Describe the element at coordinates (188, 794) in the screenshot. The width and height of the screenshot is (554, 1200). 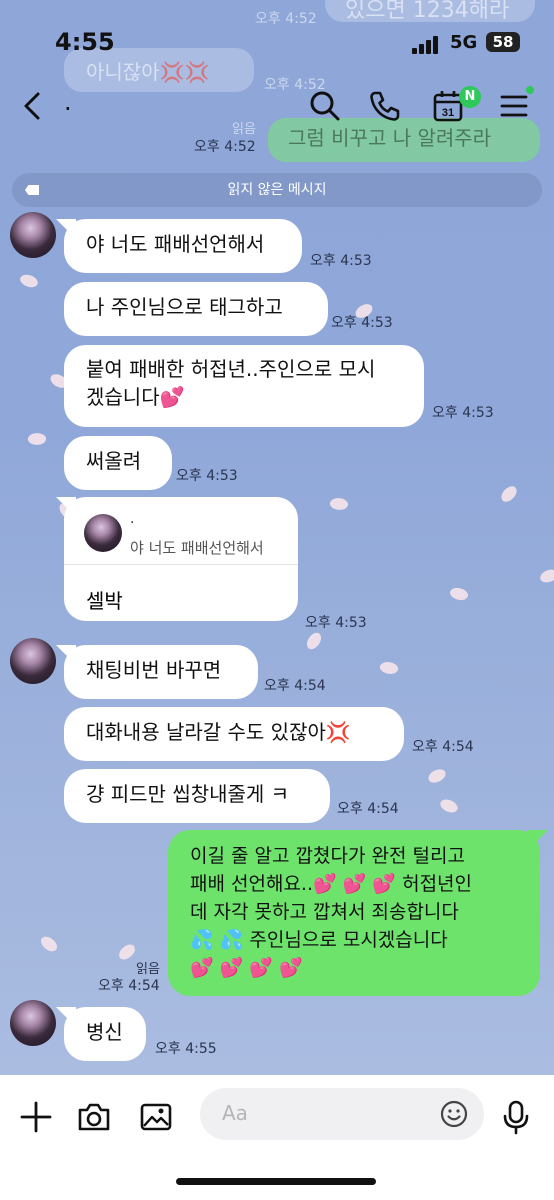
I see `message-text: 걍 피드만 씹창내줄게 ㅋ` at that location.